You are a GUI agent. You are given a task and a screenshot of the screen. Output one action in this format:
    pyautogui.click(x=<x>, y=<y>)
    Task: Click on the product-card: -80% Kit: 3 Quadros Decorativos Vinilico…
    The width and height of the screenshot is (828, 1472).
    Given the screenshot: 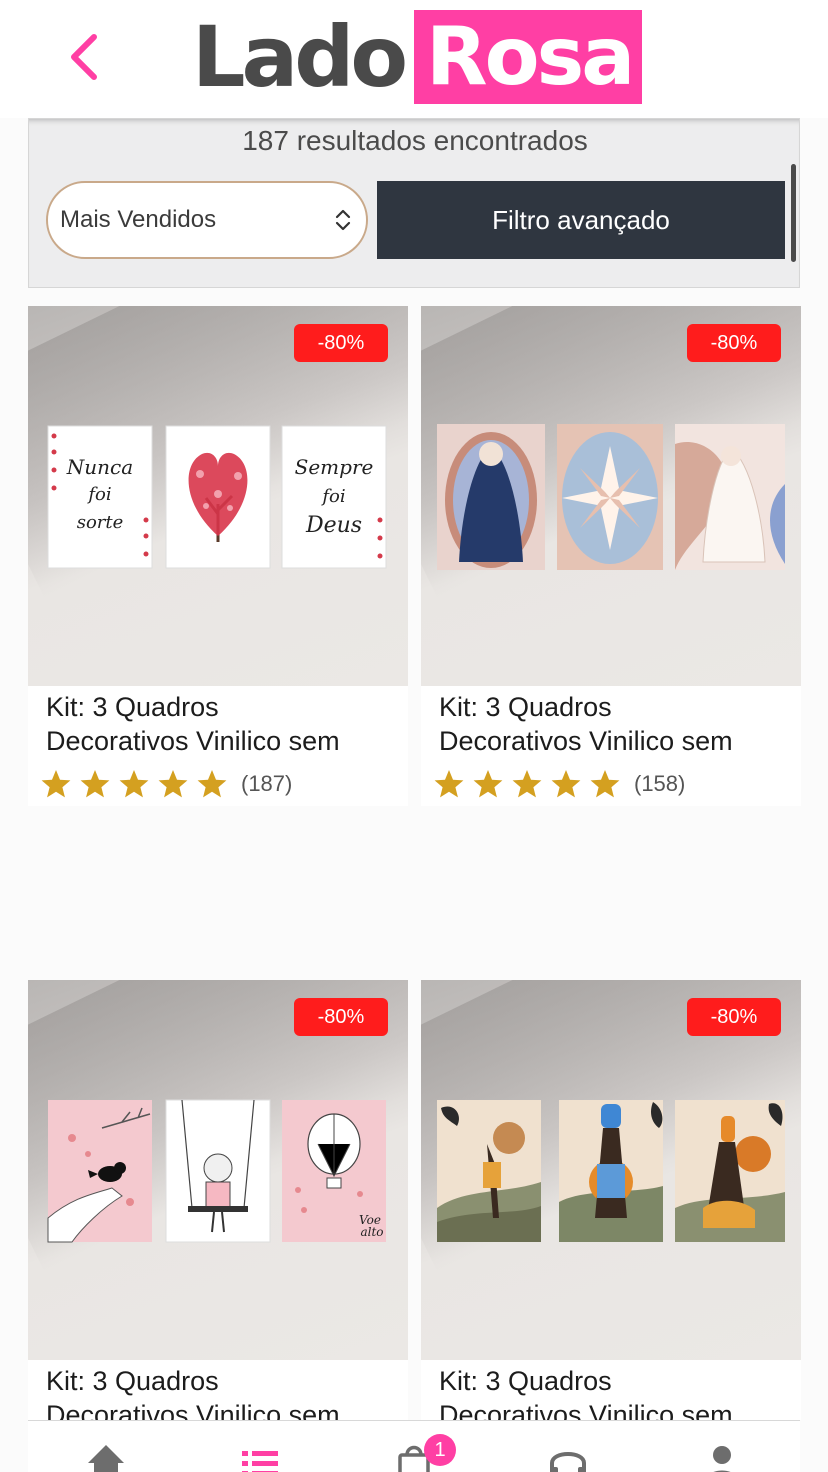 What is the action you would take?
    pyautogui.click(x=611, y=1205)
    